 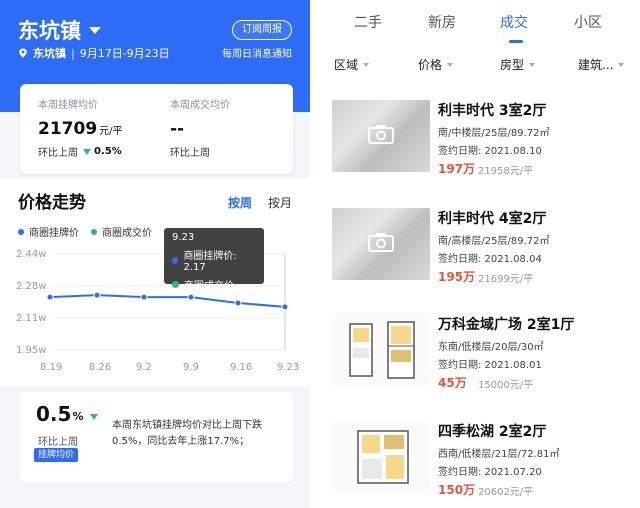 What do you see at coordinates (111, 131) in the screenshot?
I see `stat-unit: 元/平` at bounding box center [111, 131].